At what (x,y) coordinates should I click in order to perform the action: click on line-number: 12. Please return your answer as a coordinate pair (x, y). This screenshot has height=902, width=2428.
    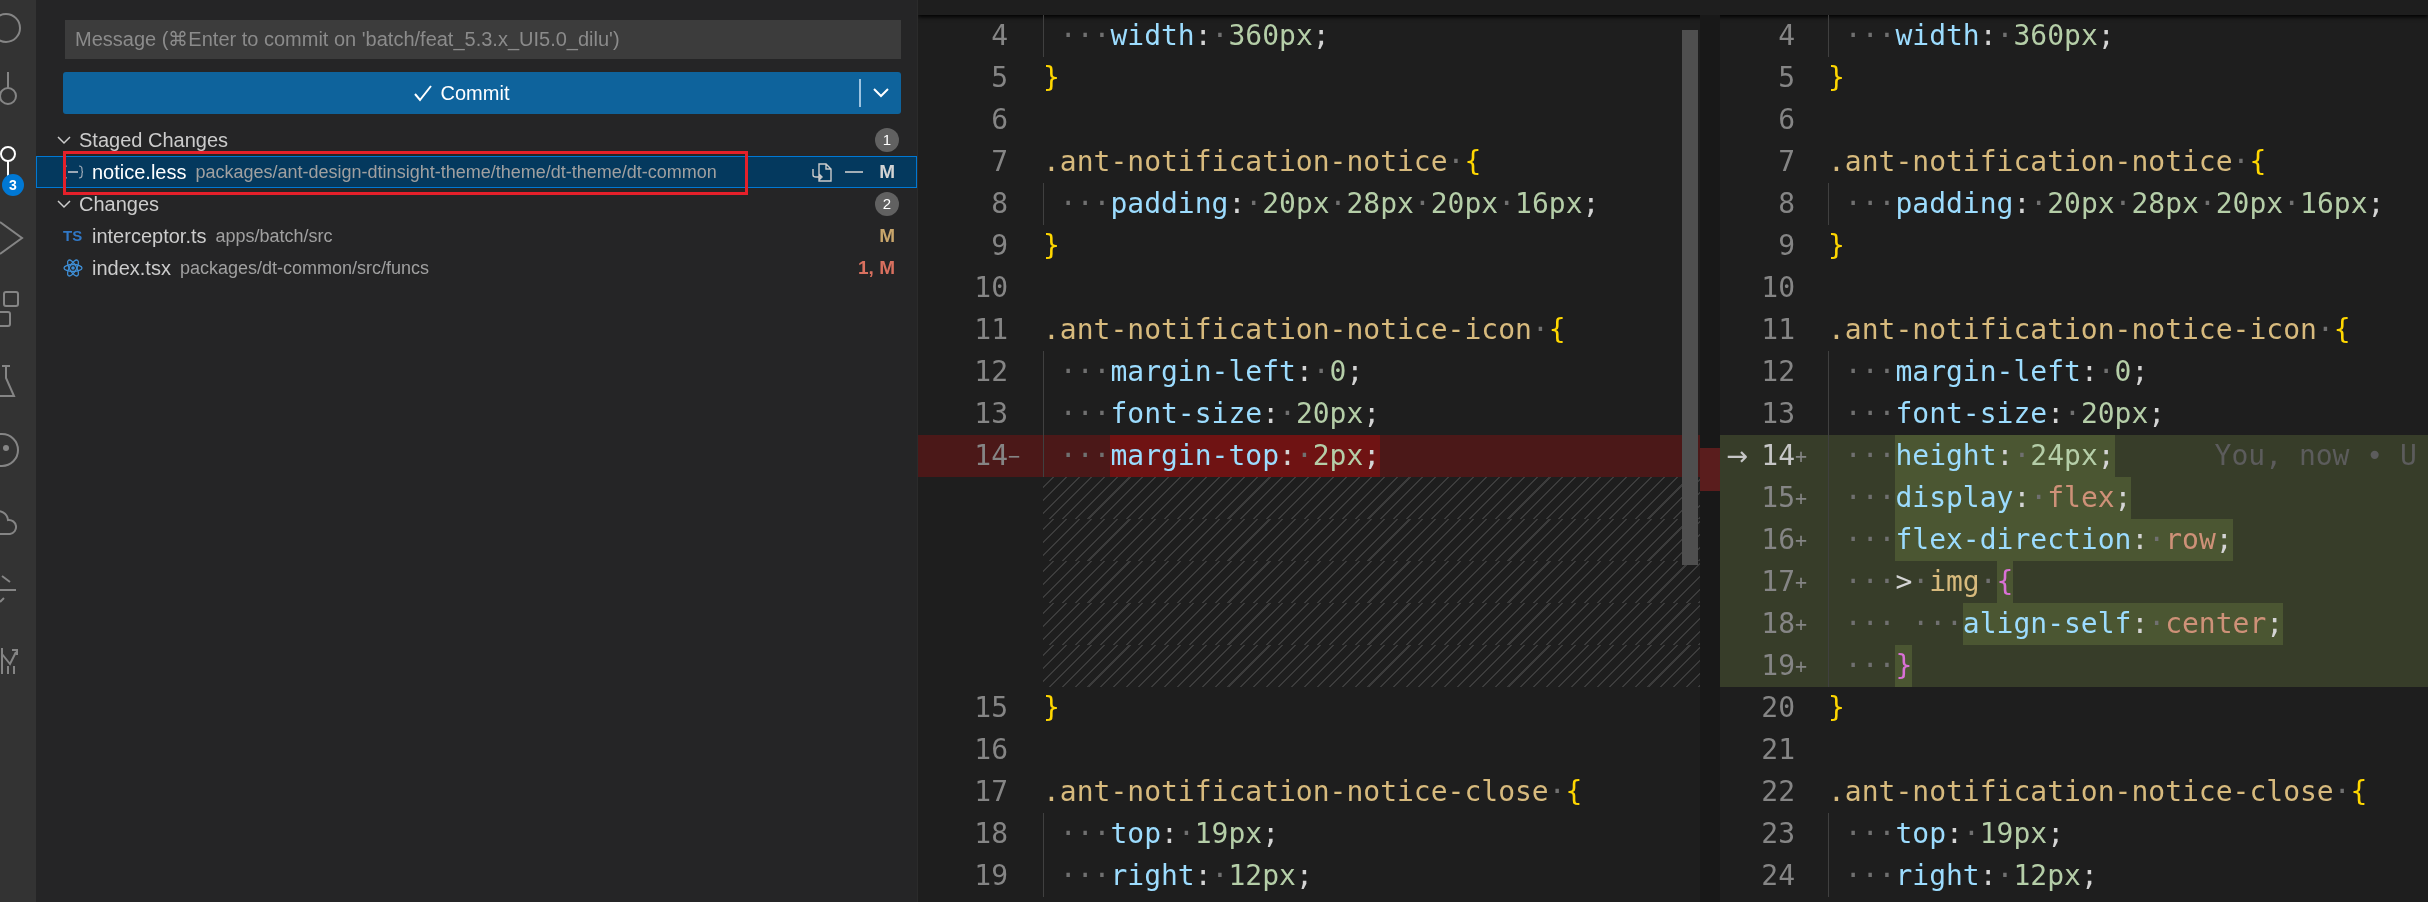
    Looking at the image, I should click on (991, 372).